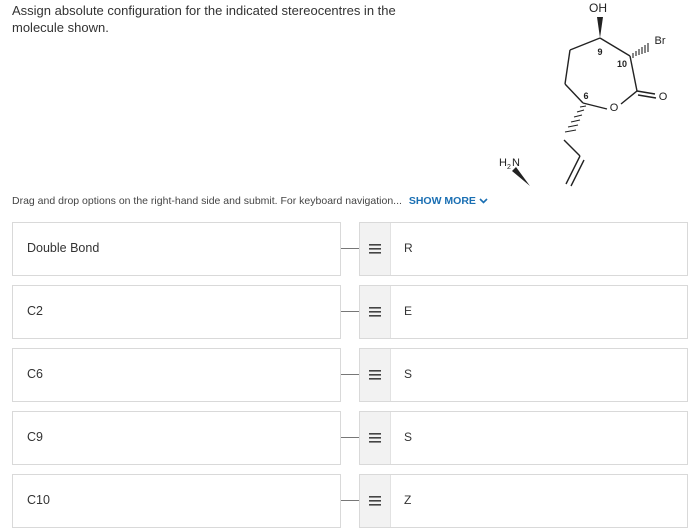 The width and height of the screenshot is (700, 530). What do you see at coordinates (408, 248) in the screenshot?
I see `option-label: R` at bounding box center [408, 248].